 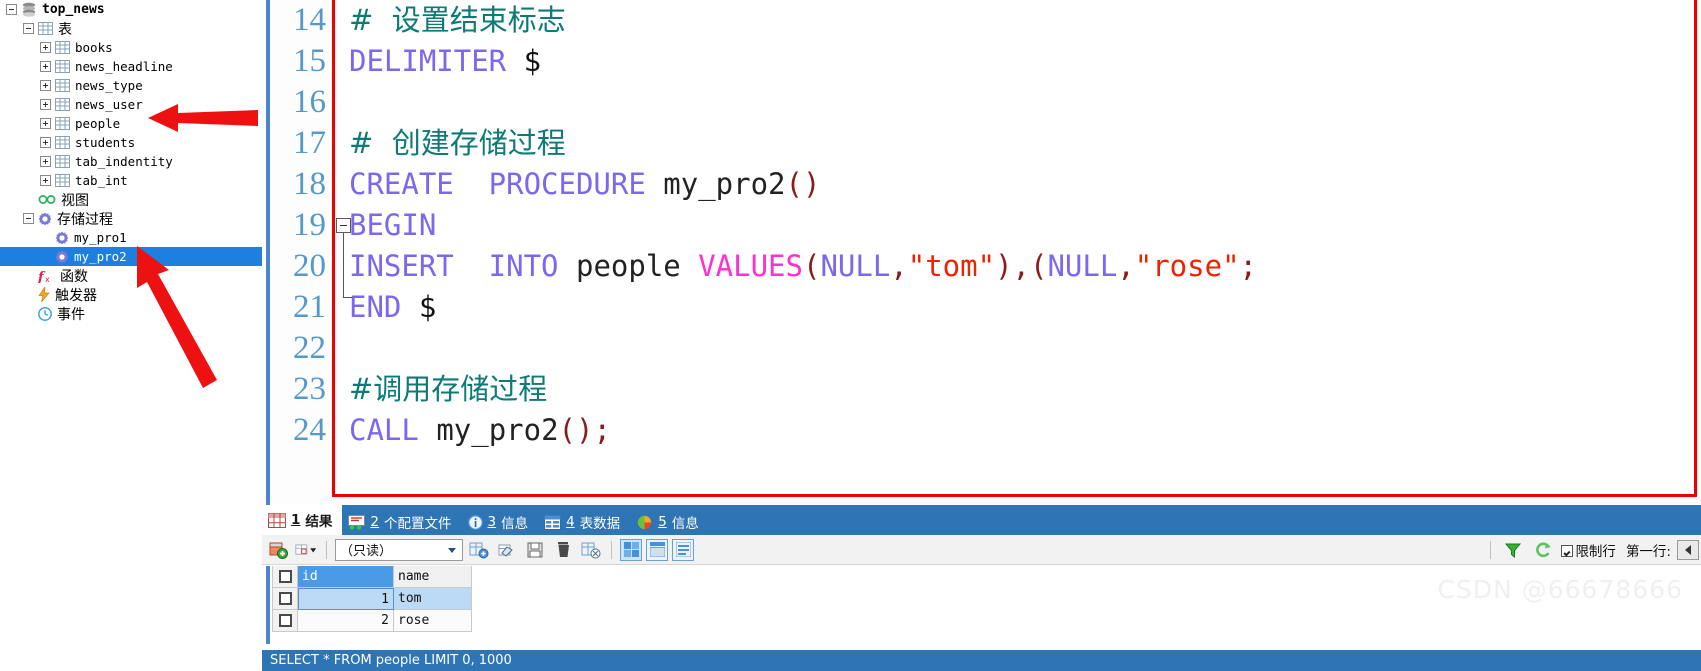 What do you see at coordinates (131, 142) in the screenshot?
I see `tree-item-students: students` at bounding box center [131, 142].